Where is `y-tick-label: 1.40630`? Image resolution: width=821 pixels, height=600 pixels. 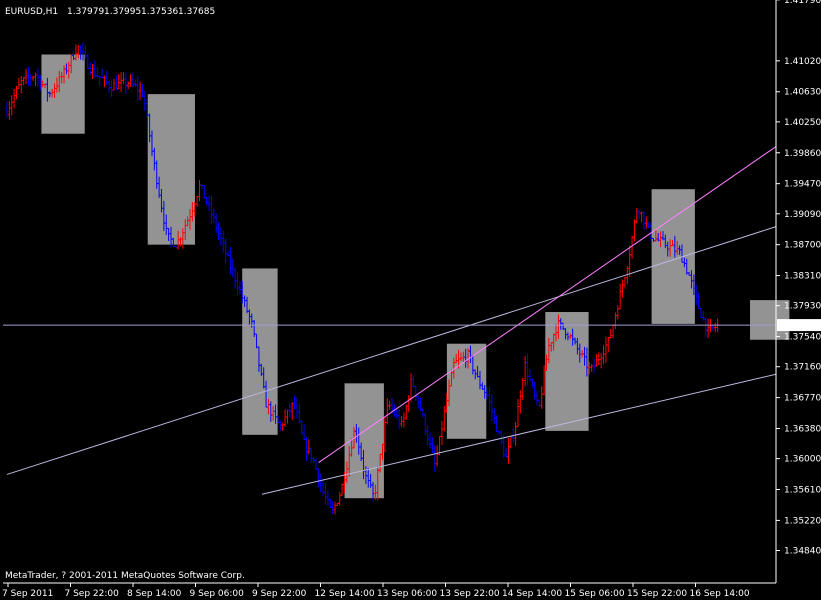 y-tick-label: 1.40630 is located at coordinates (802, 93).